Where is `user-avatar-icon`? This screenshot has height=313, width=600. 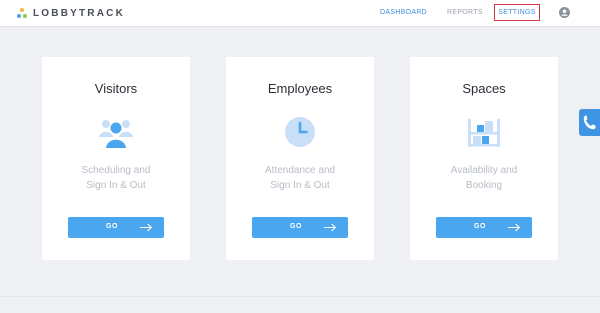
user-avatar-icon is located at coordinates (564, 12).